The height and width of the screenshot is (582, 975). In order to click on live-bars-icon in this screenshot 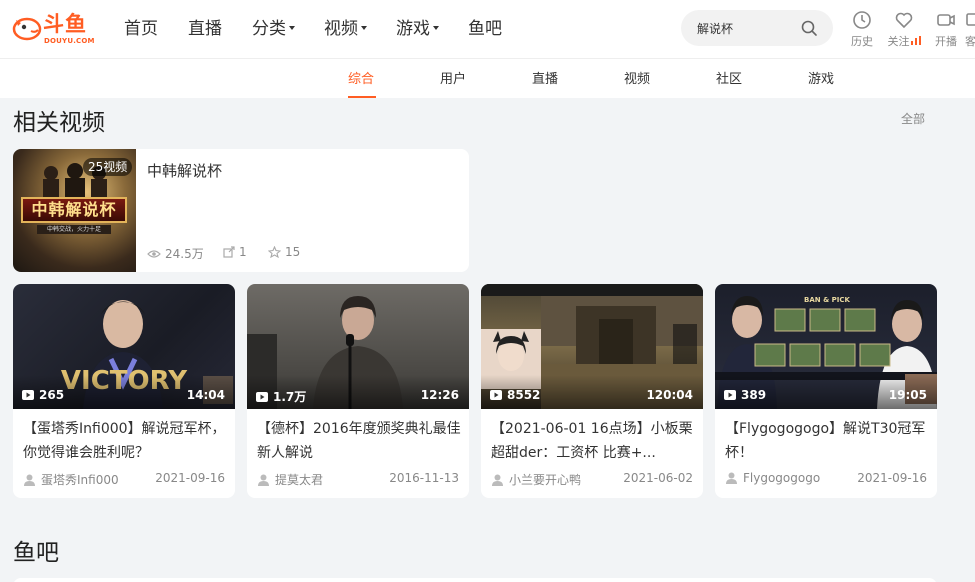, I will do `click(915, 40)`.